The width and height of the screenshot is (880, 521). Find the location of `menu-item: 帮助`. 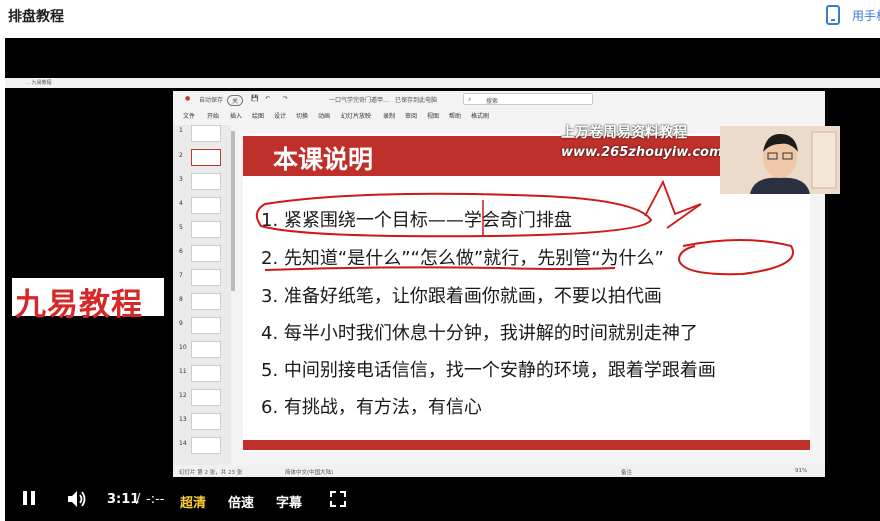

menu-item: 帮助 is located at coordinates (455, 116).